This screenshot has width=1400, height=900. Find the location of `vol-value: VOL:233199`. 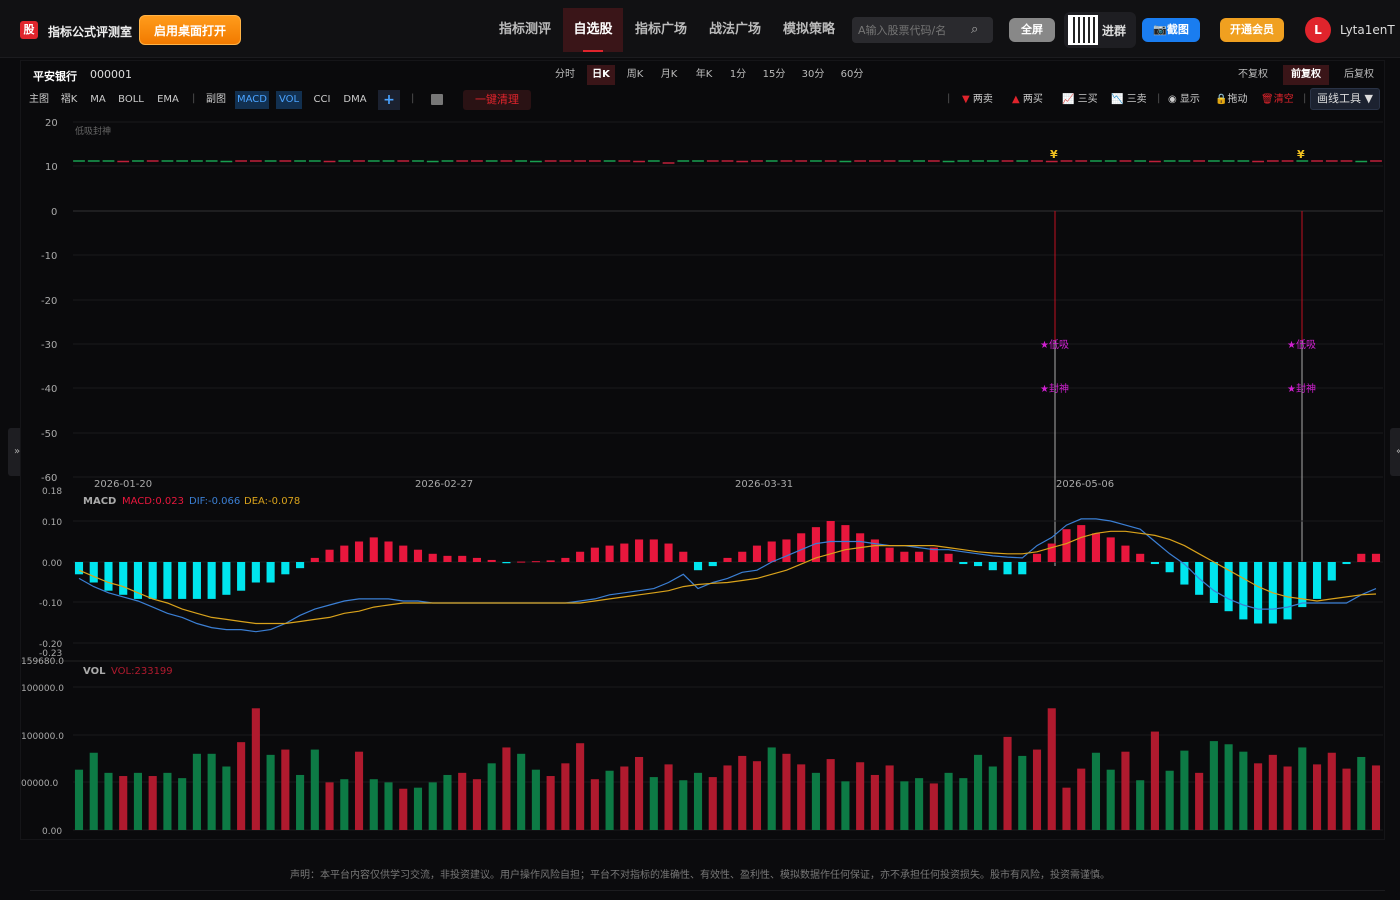

vol-value: VOL:233199 is located at coordinates (142, 671).